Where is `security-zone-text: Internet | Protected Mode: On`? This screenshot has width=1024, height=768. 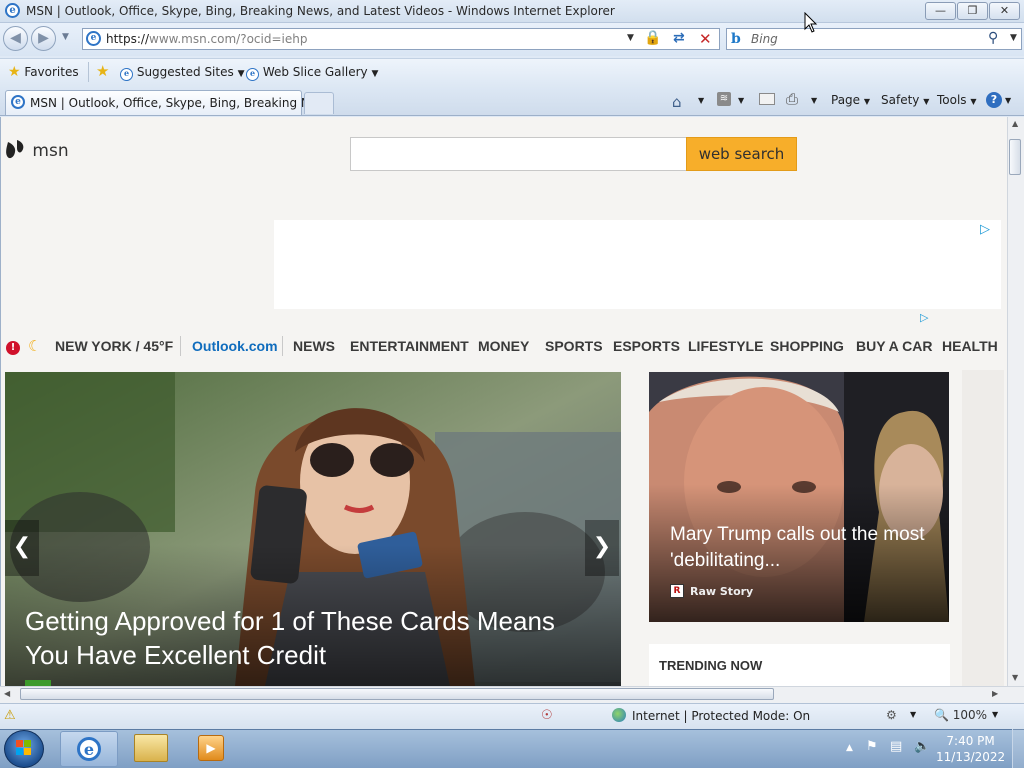
security-zone-text: Internet | Protected Mode: On is located at coordinates (721, 716).